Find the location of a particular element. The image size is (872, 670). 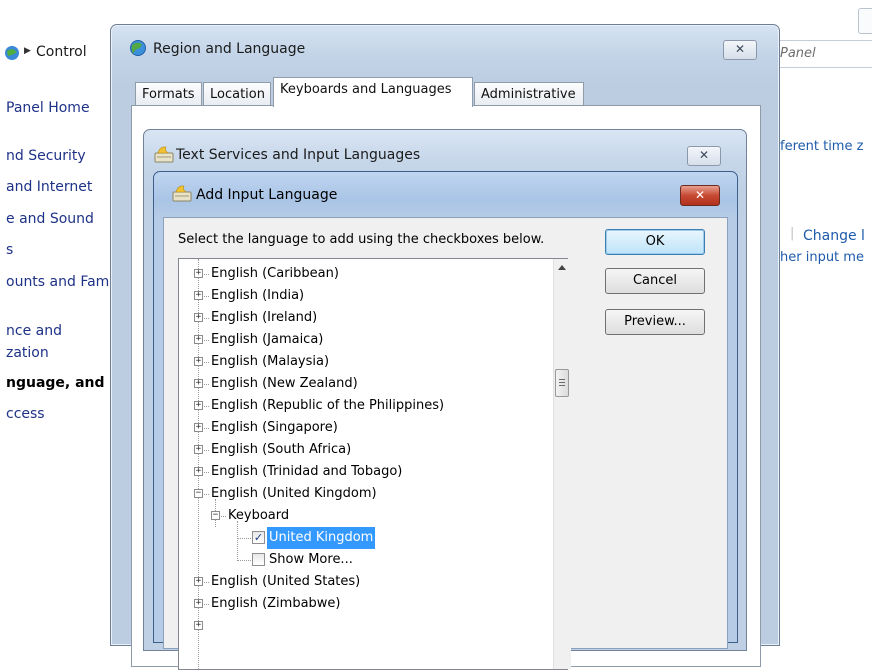

window-frame-corner is located at coordinates (865, 21).